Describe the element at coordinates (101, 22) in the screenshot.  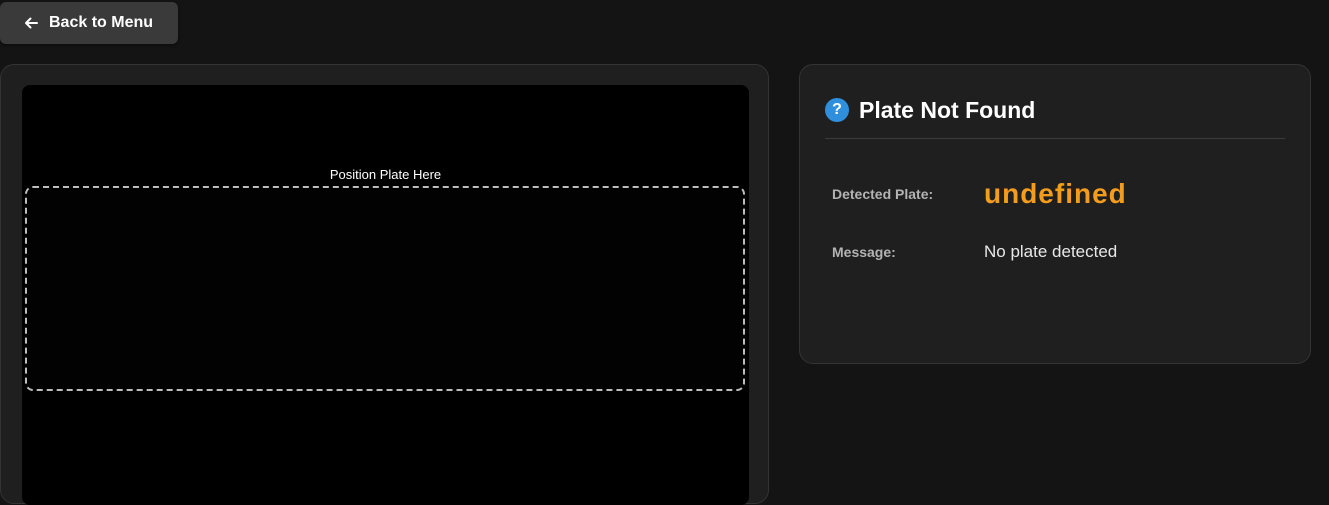
I see `back-button-label: Back to Menu` at that location.